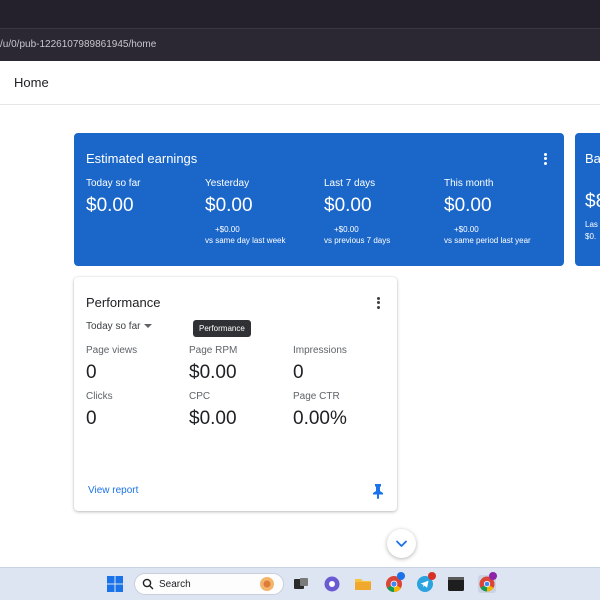 The image size is (600, 600). I want to click on metric-comparison: vs previous 7 days, so click(357, 240).